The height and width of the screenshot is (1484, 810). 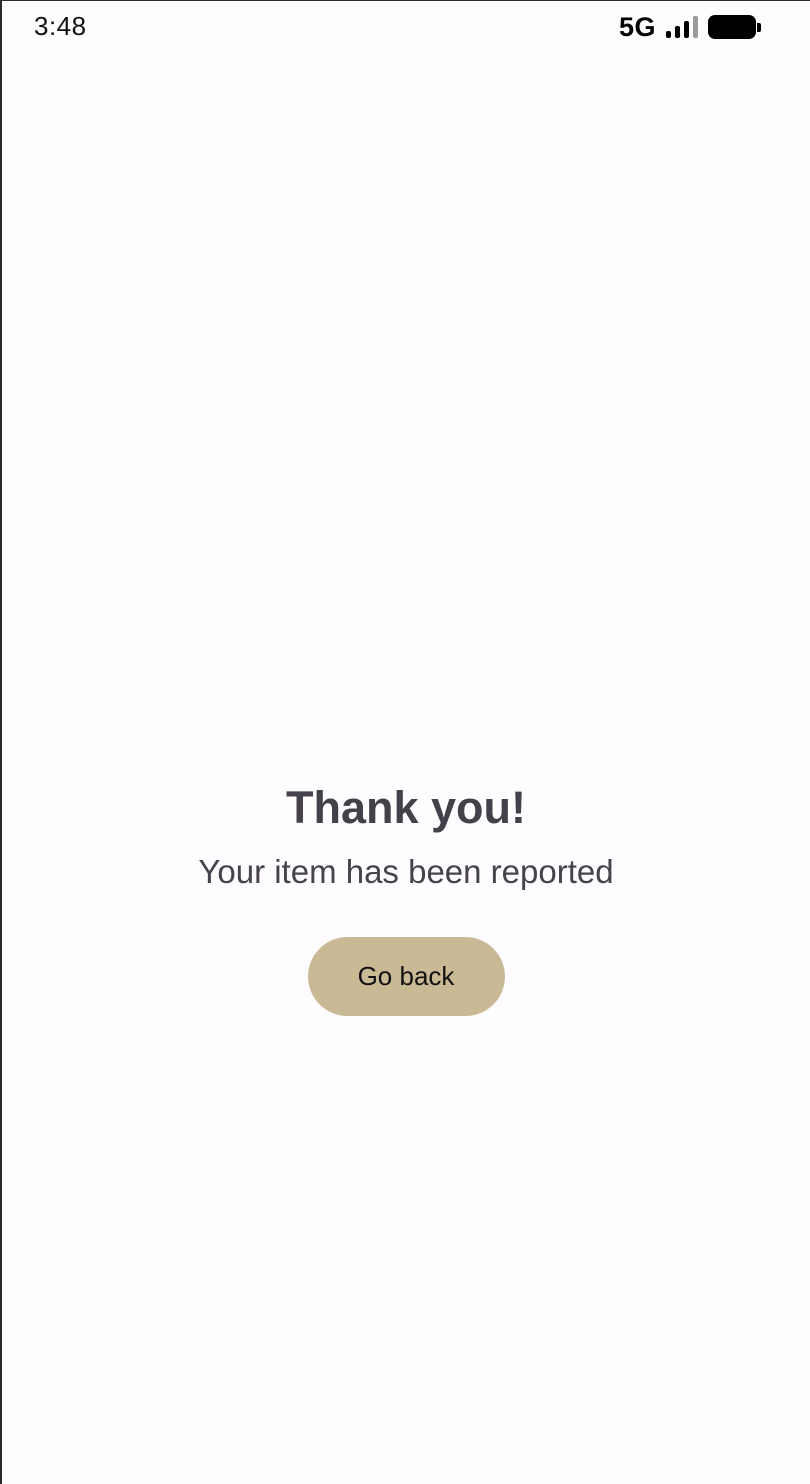 I want to click on status-bar: 3:48 5G, so click(x=406, y=27).